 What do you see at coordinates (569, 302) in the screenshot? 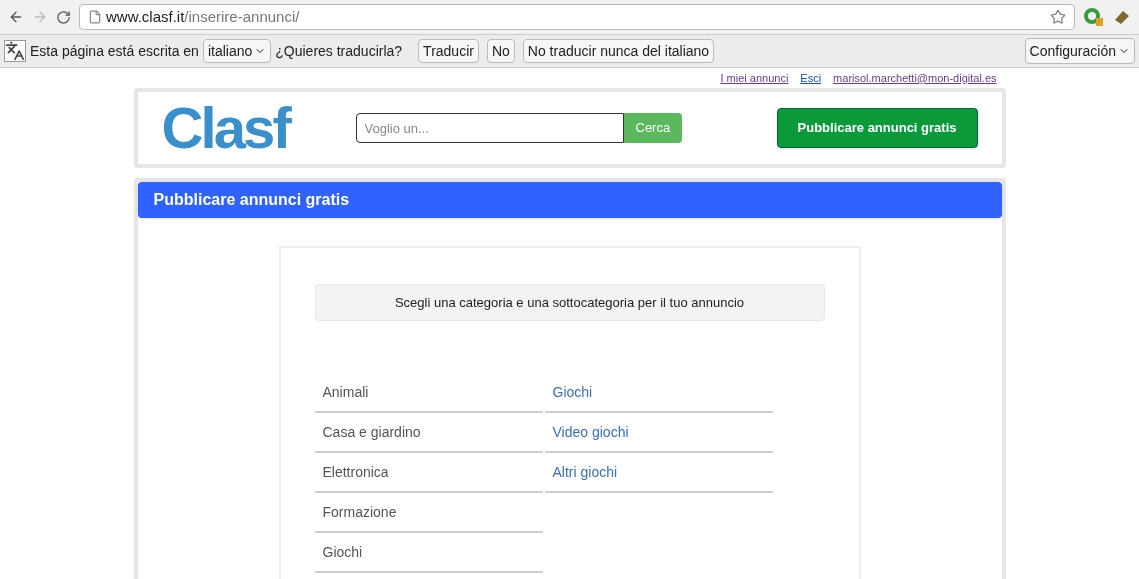
I see `instruction-box: Scegli una categoria e una sottocategoria per il tuo annuncio` at bounding box center [569, 302].